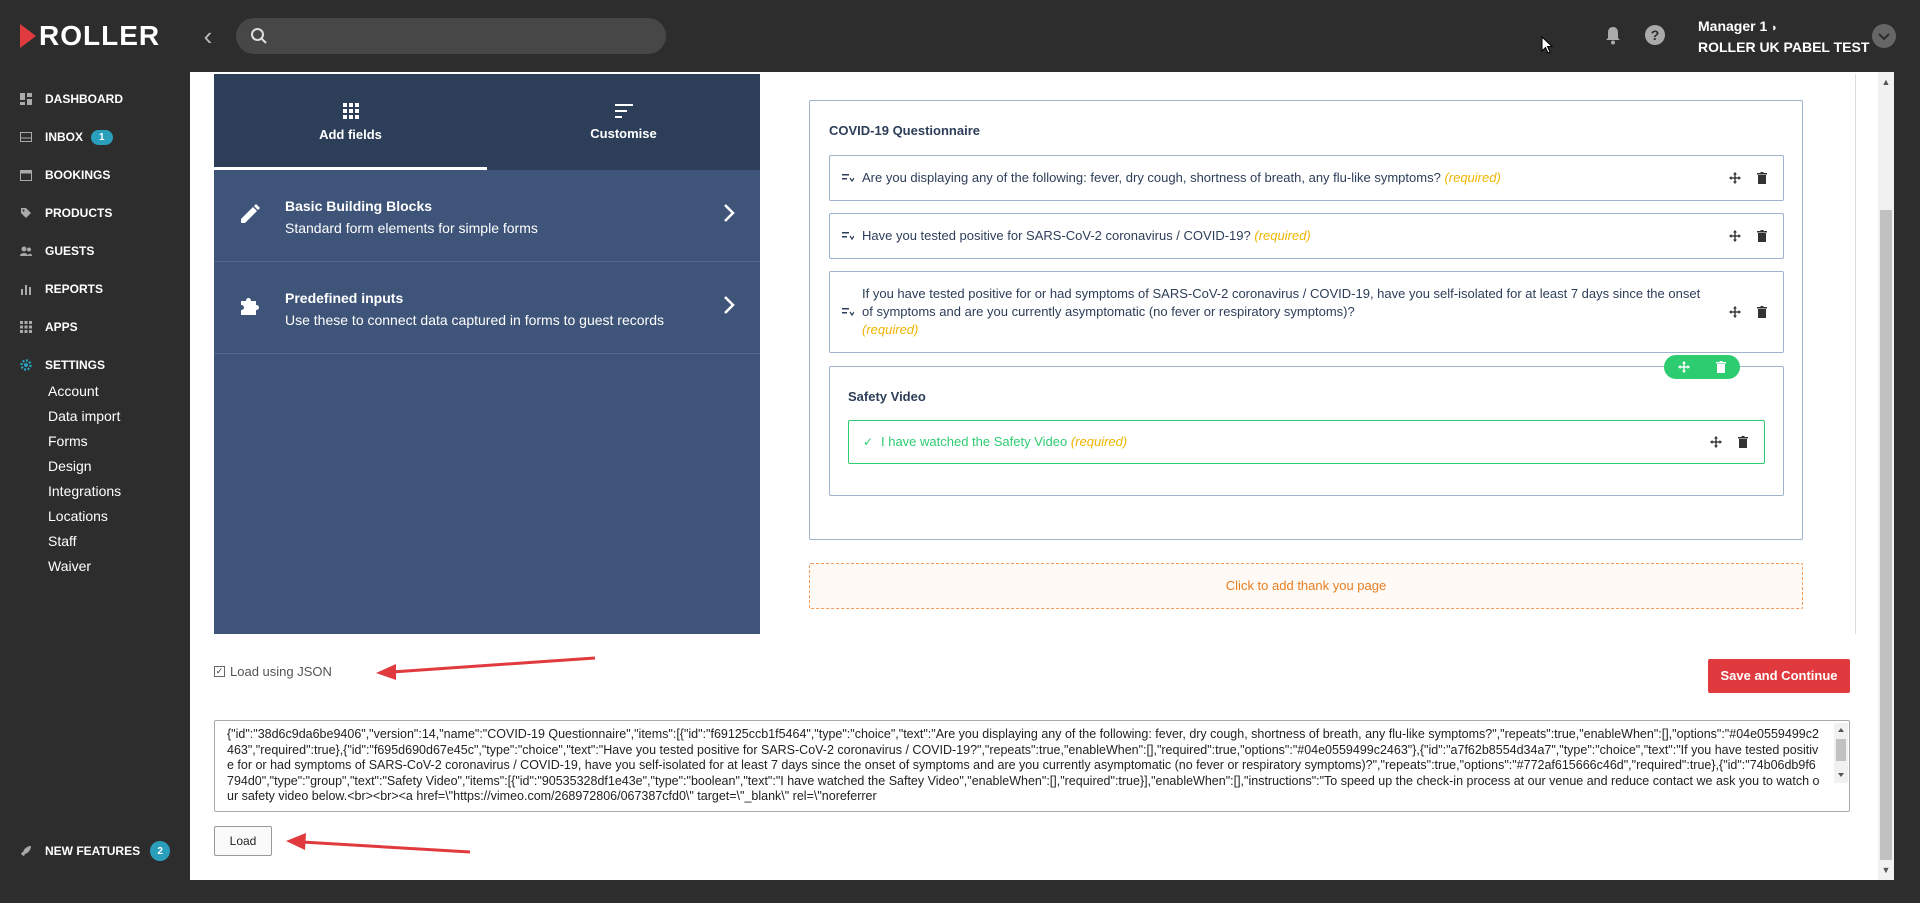 This screenshot has height=903, width=1920. I want to click on pencil-icon, so click(250, 213).